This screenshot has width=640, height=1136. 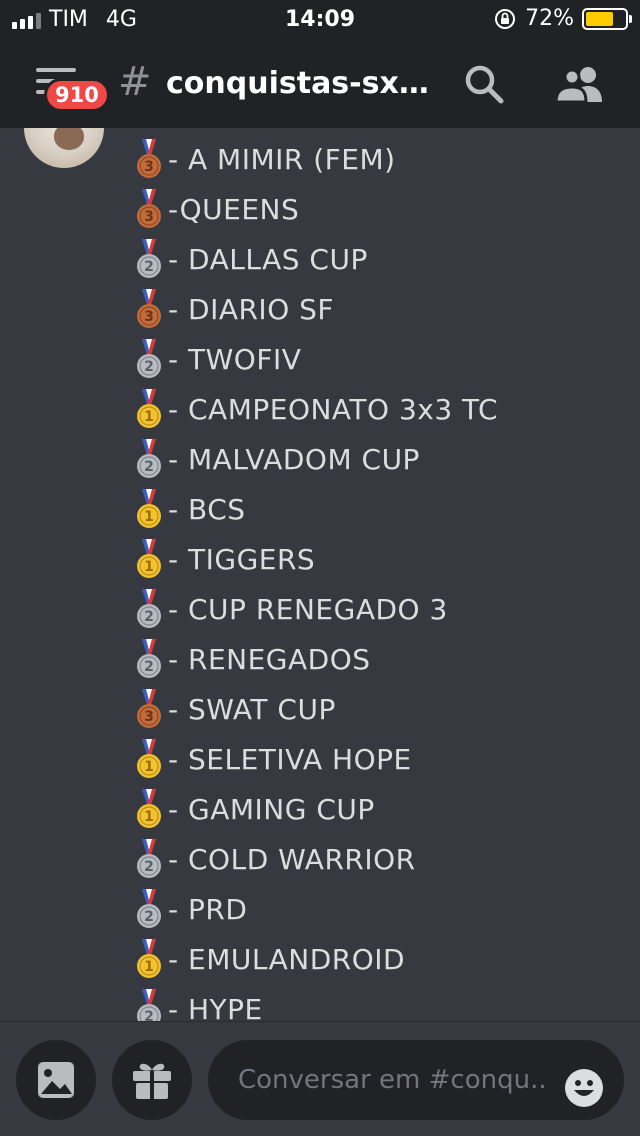 What do you see at coordinates (251, 309) in the screenshot?
I see `message-text: - DIARIO SF` at bounding box center [251, 309].